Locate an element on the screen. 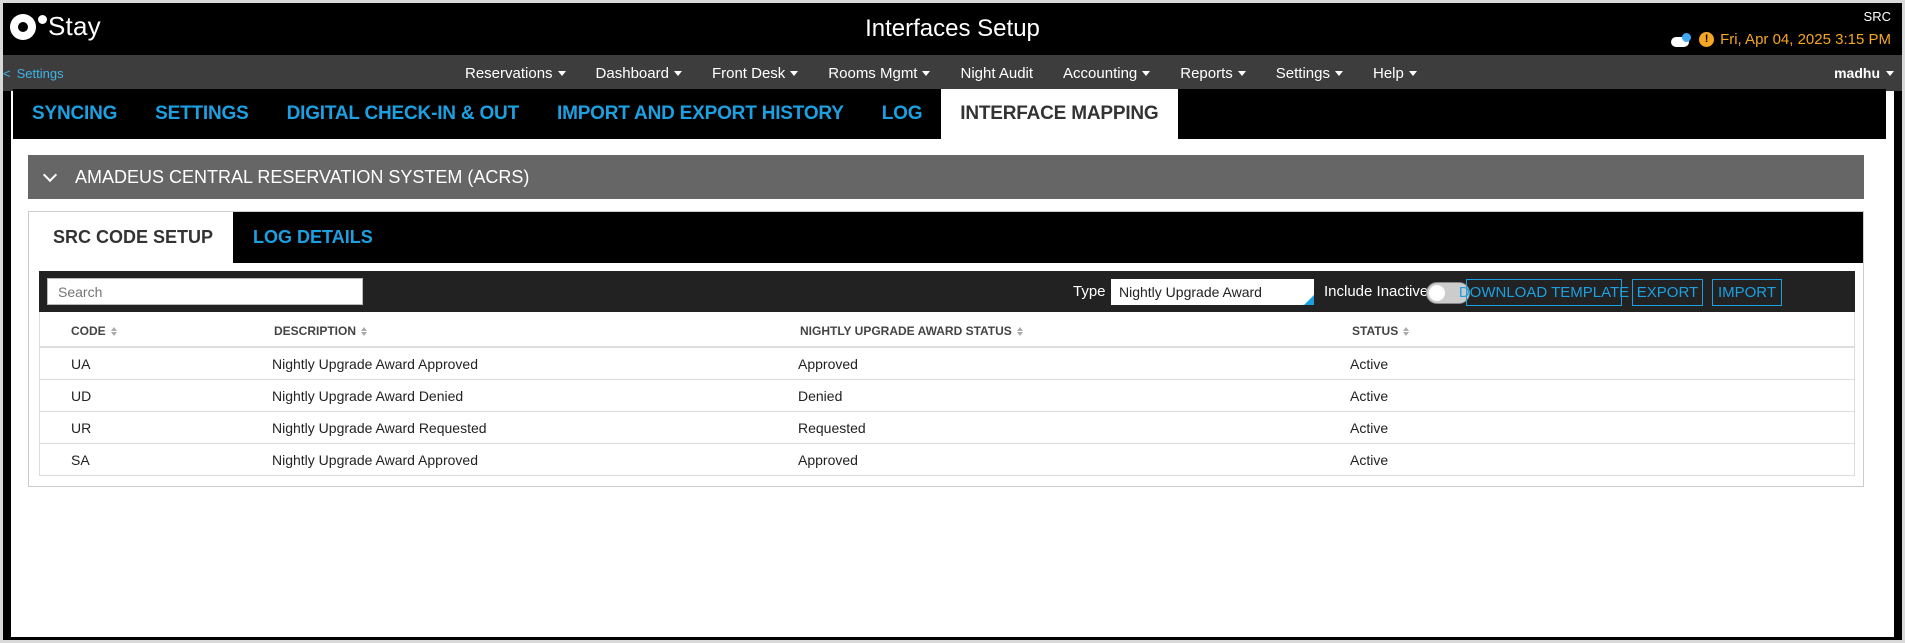 This screenshot has width=1905, height=643. nav-item-help: Help is located at coordinates (1395, 73).